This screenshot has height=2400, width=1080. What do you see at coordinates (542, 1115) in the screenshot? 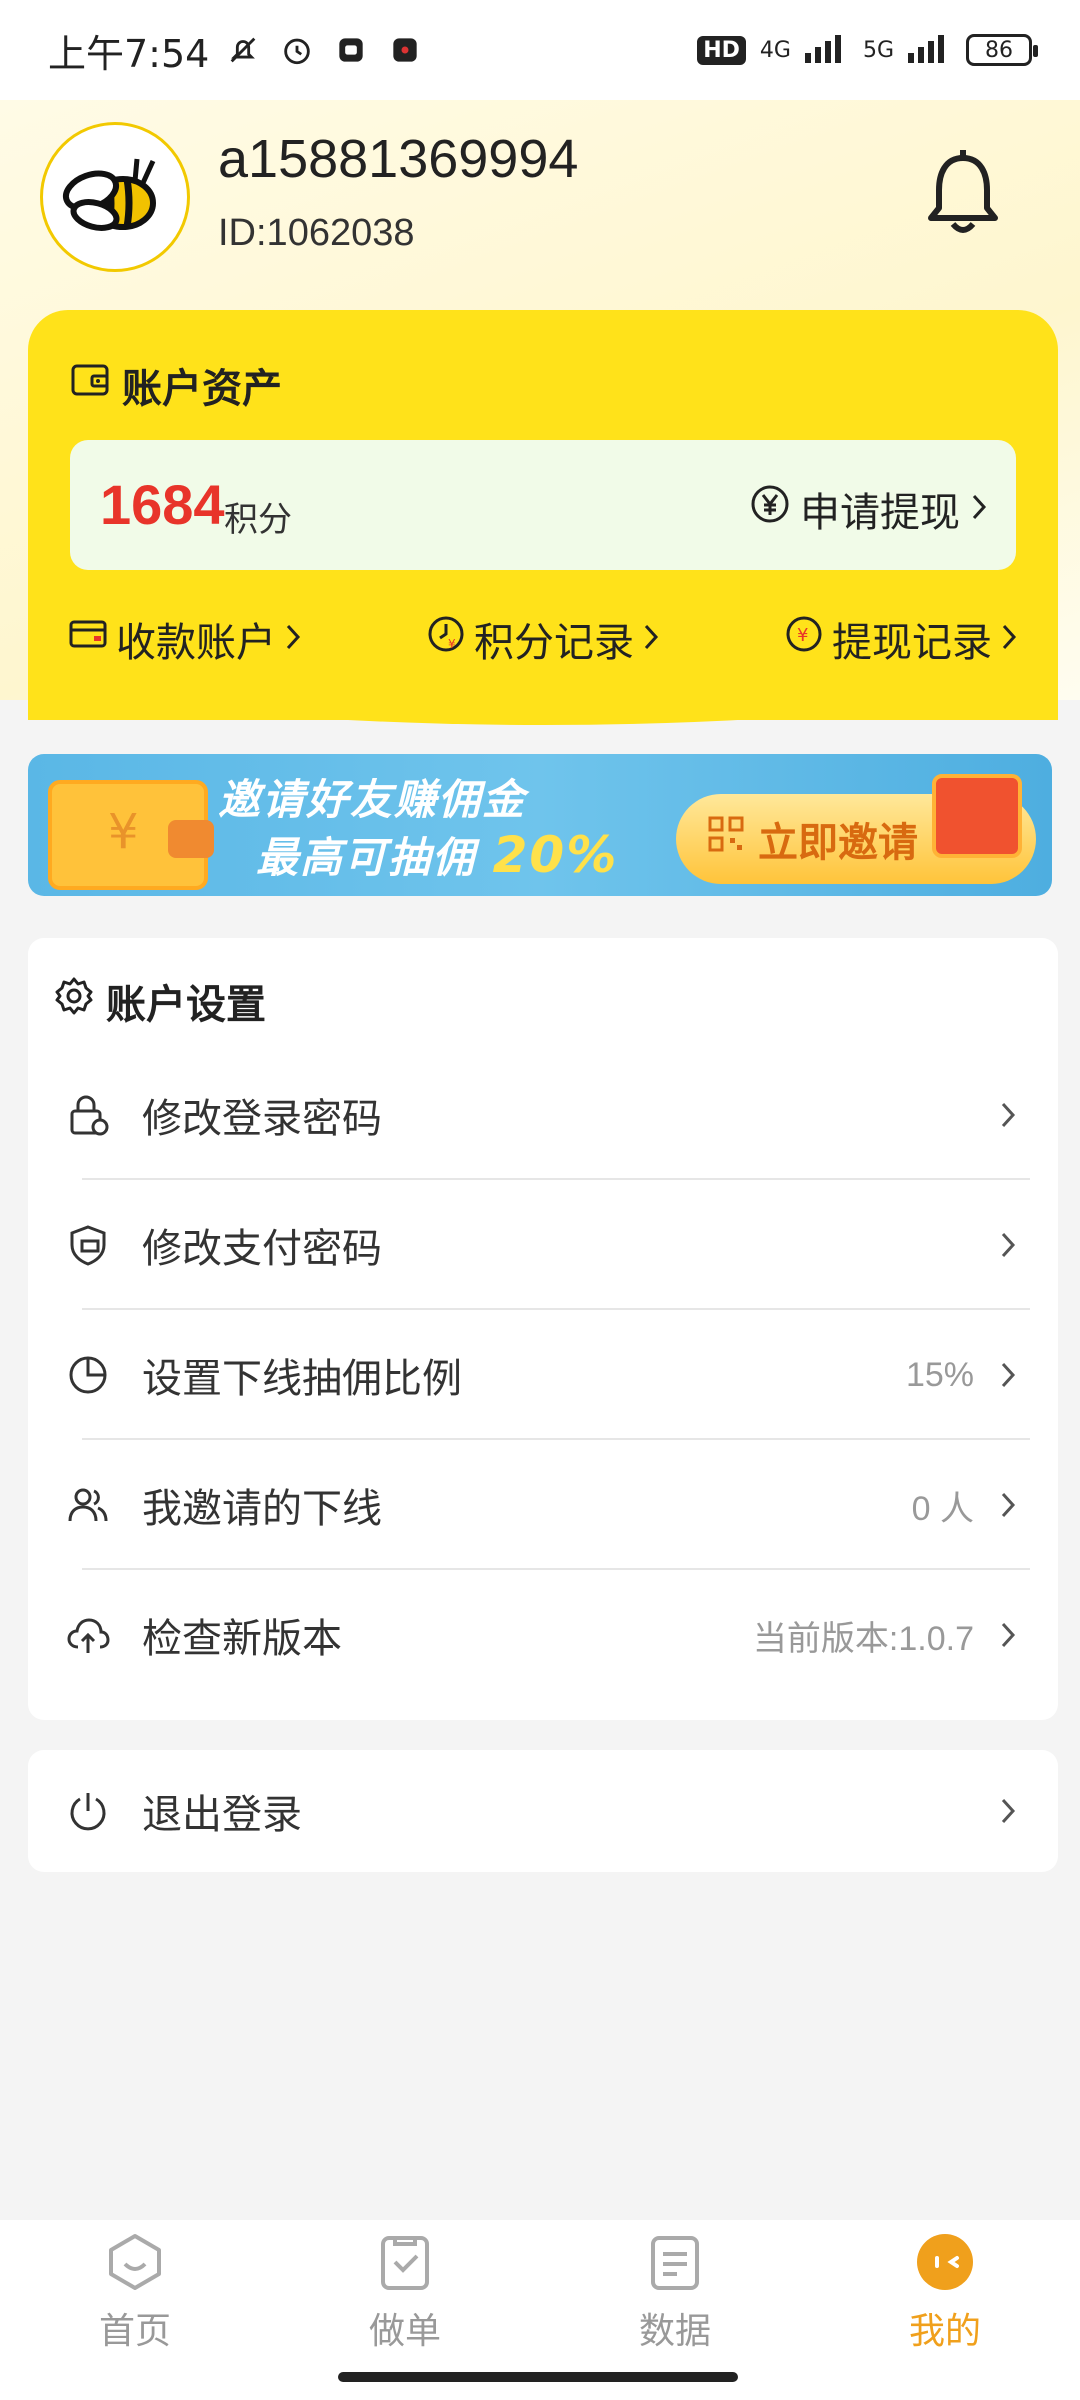
I see `change-login-password-row: 修改登录密码` at bounding box center [542, 1115].